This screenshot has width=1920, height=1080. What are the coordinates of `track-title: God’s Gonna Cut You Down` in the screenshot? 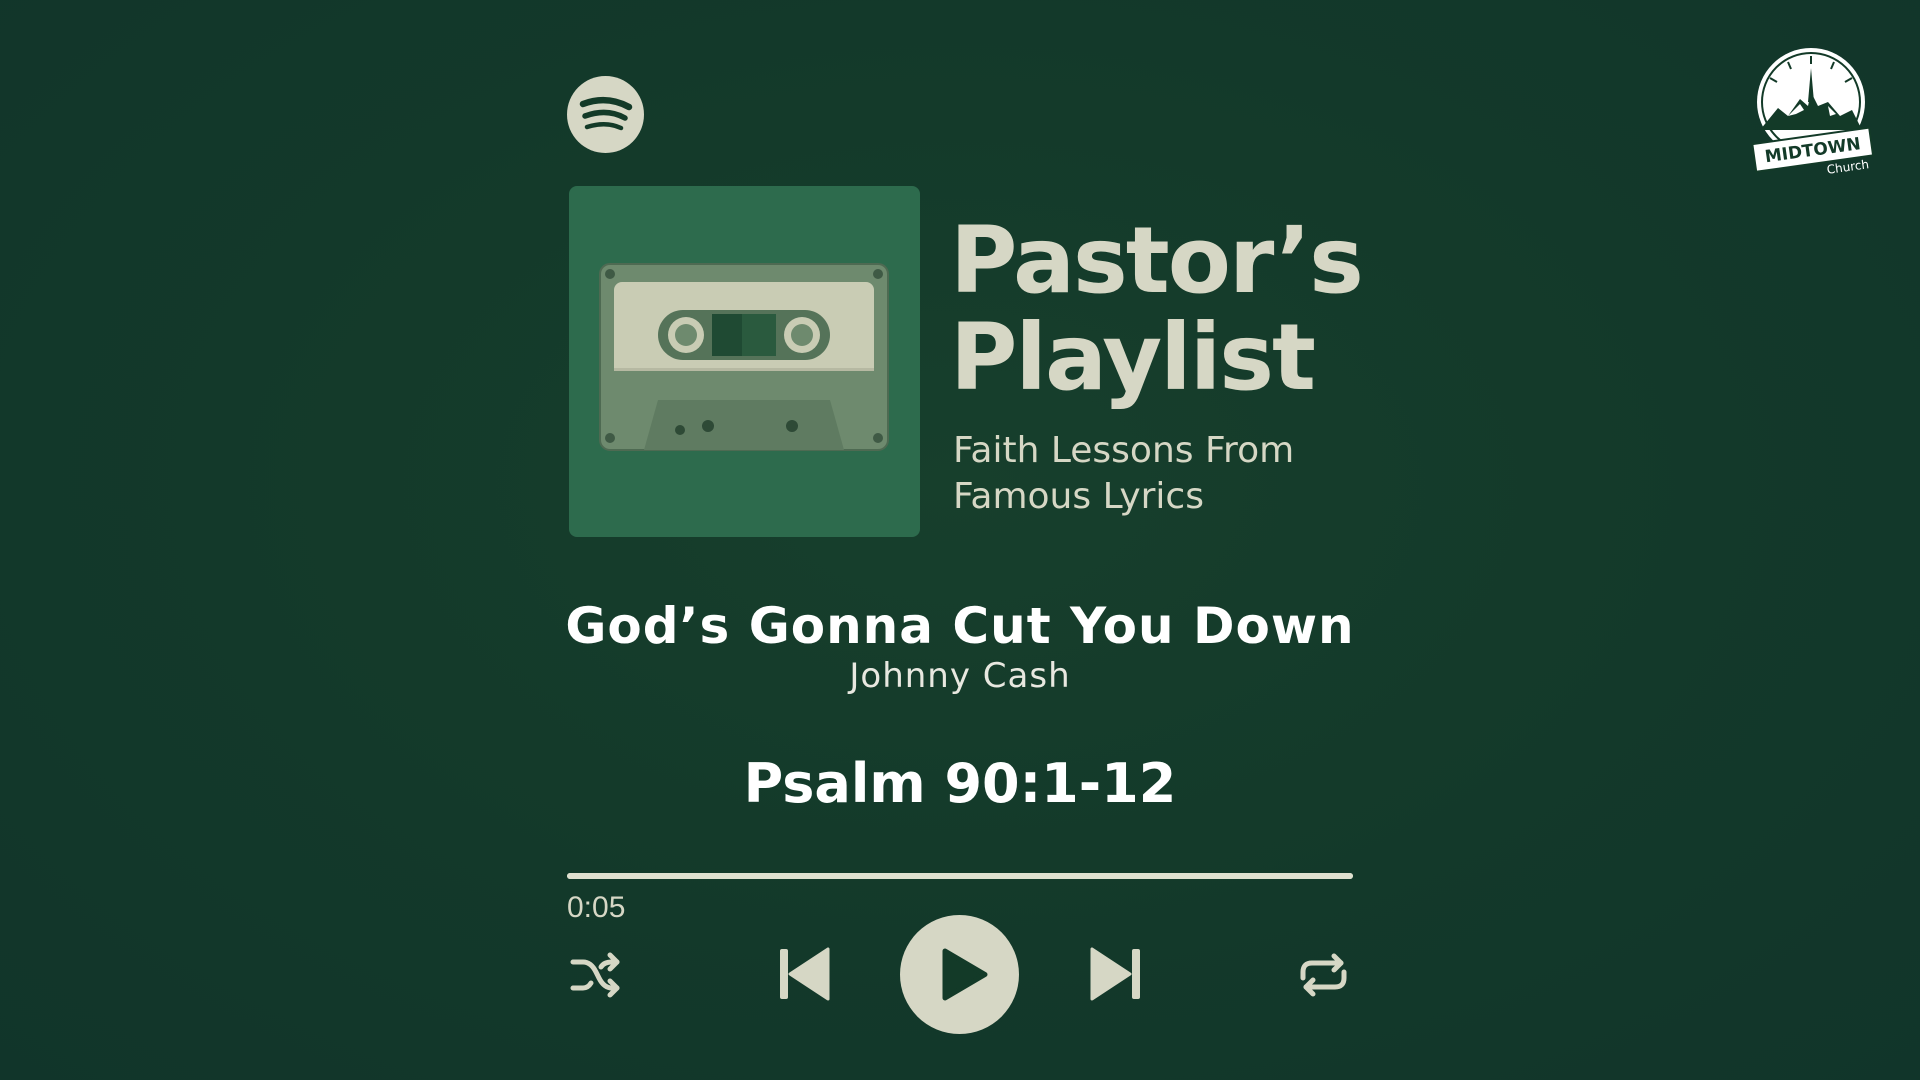 It's located at (960, 626).